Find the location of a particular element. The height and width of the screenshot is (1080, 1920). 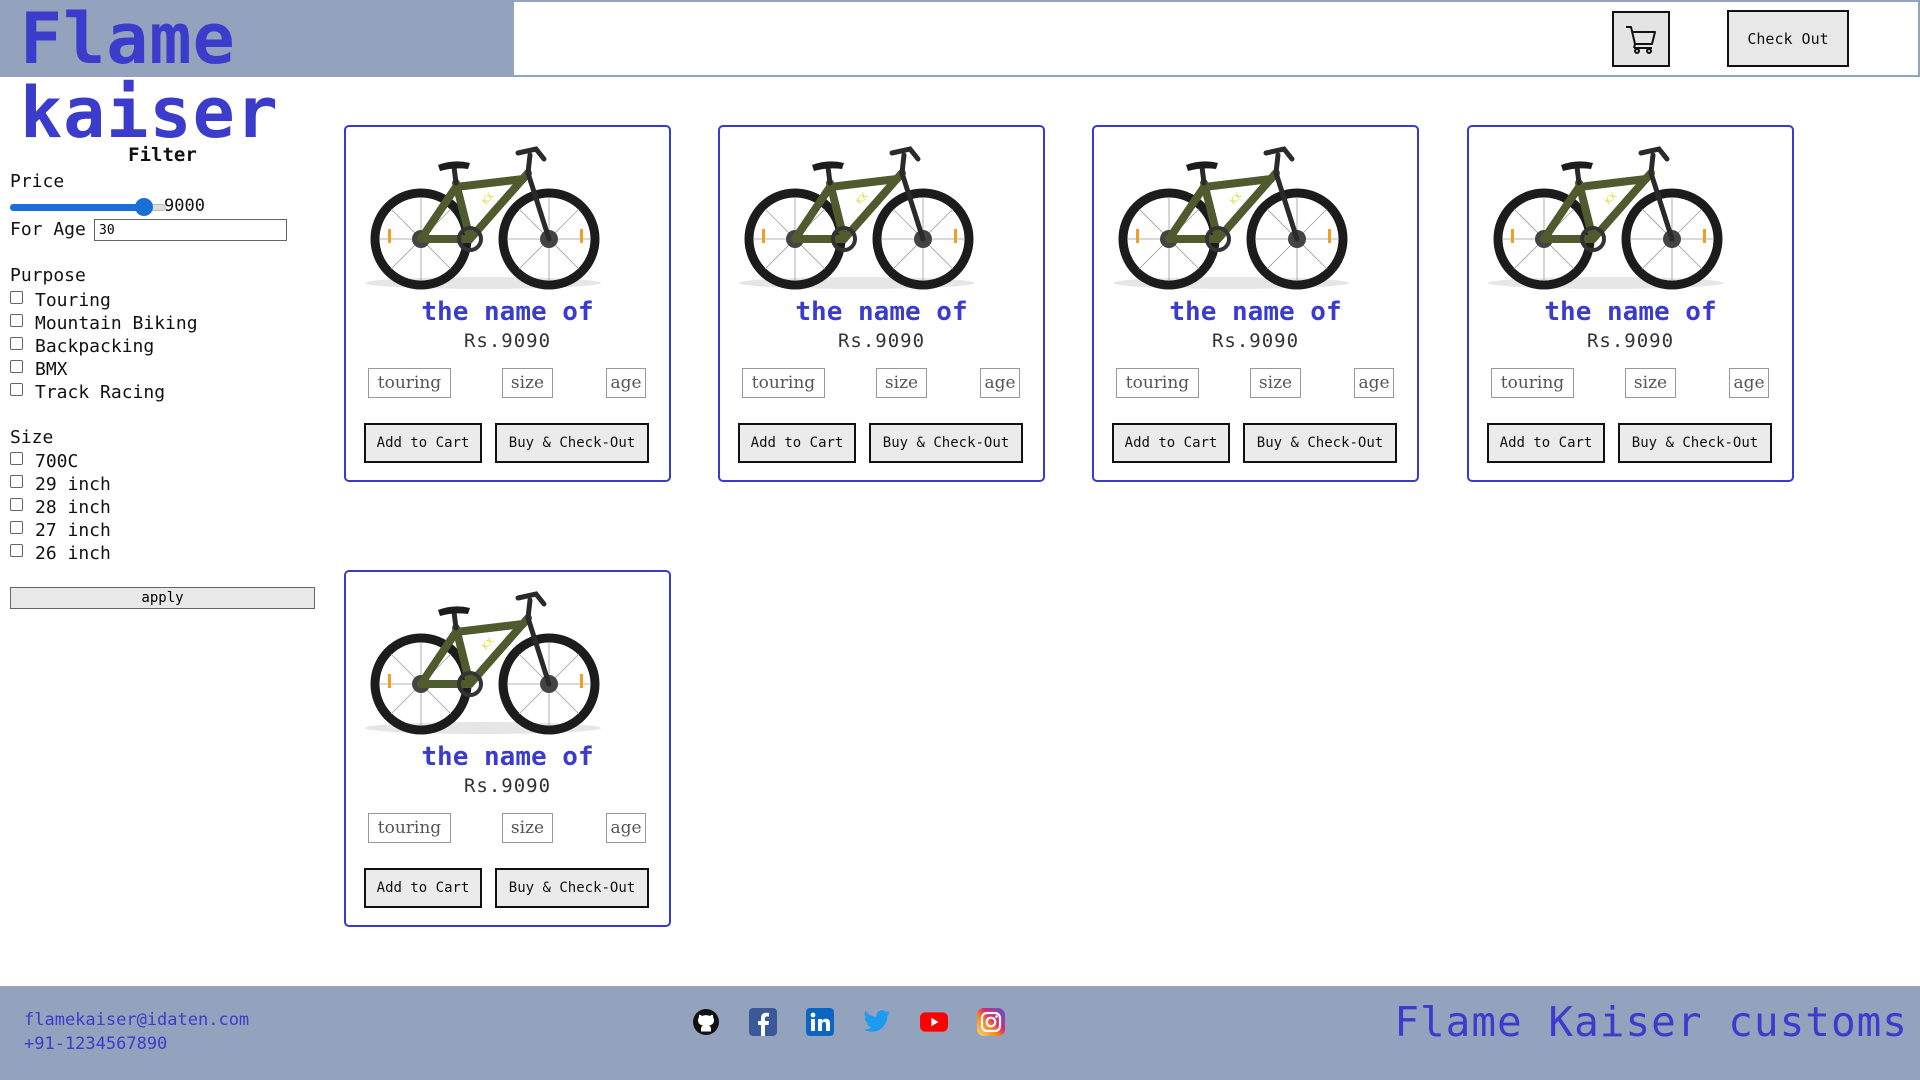

age-label: For Age is located at coordinates (48, 229).